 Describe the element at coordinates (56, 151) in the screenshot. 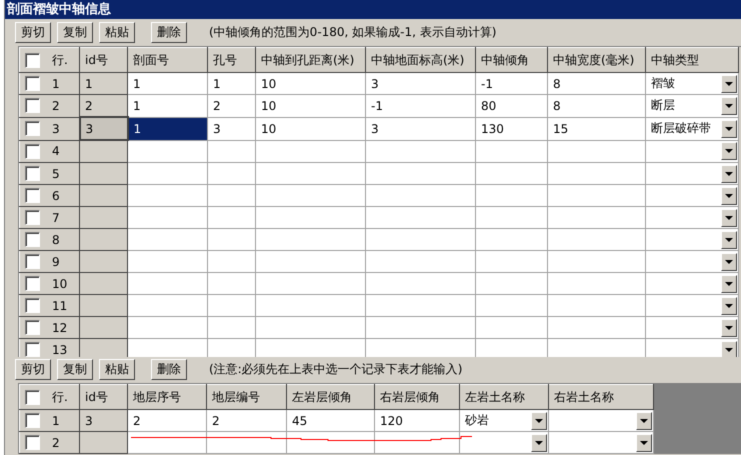

I see `row-number: 4` at that location.